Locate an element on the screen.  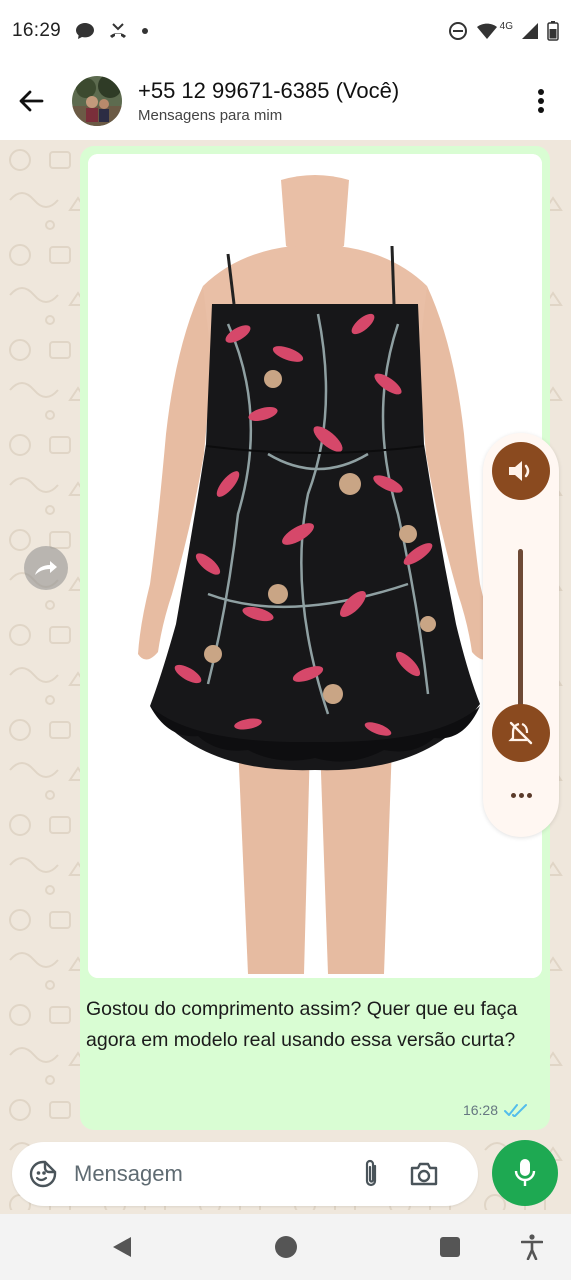
nav-back-button is located at coordinates (122, 1247).